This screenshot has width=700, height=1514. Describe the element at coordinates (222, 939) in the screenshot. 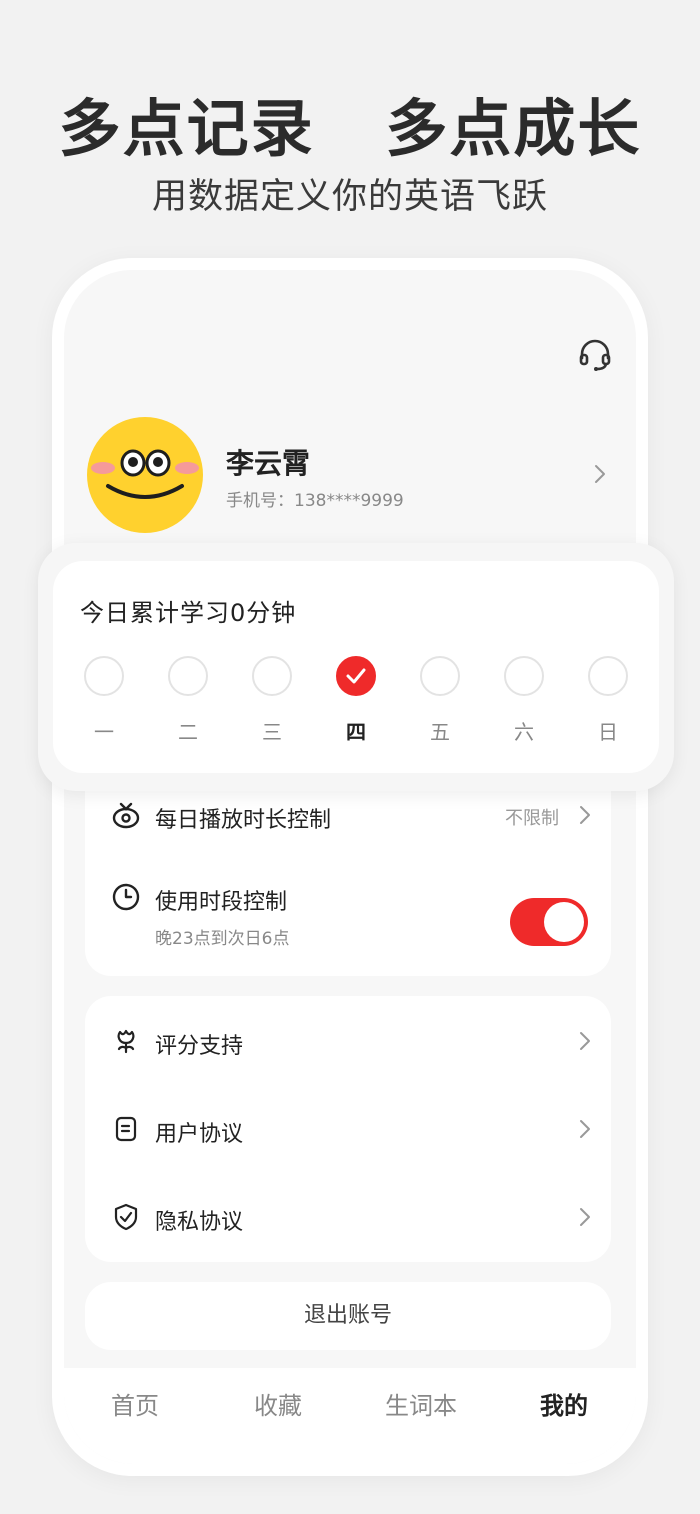

I see `time-period-sub: 晚23点到次日6点` at that location.